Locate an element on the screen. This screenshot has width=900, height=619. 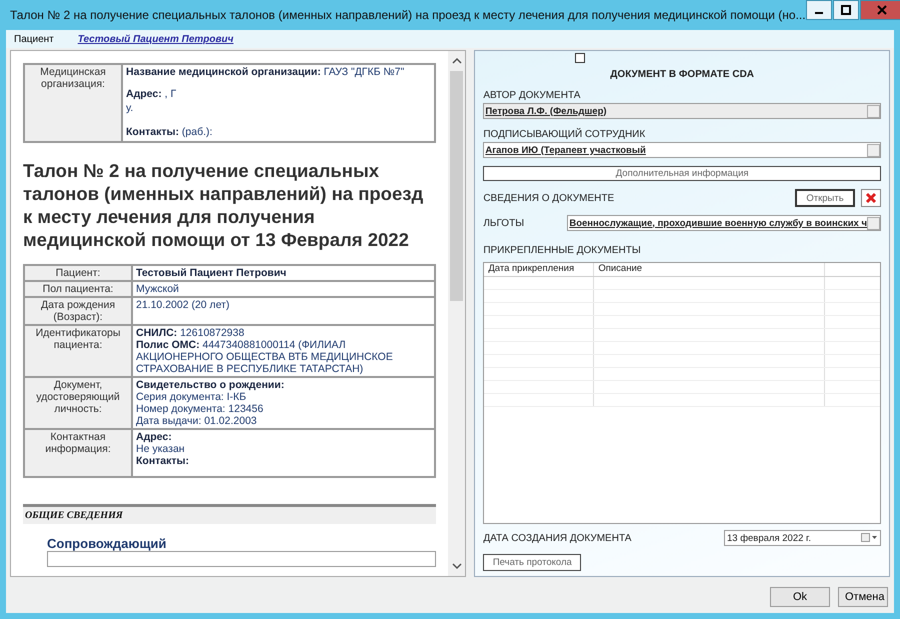
checkbox is located at coordinates (580, 58).